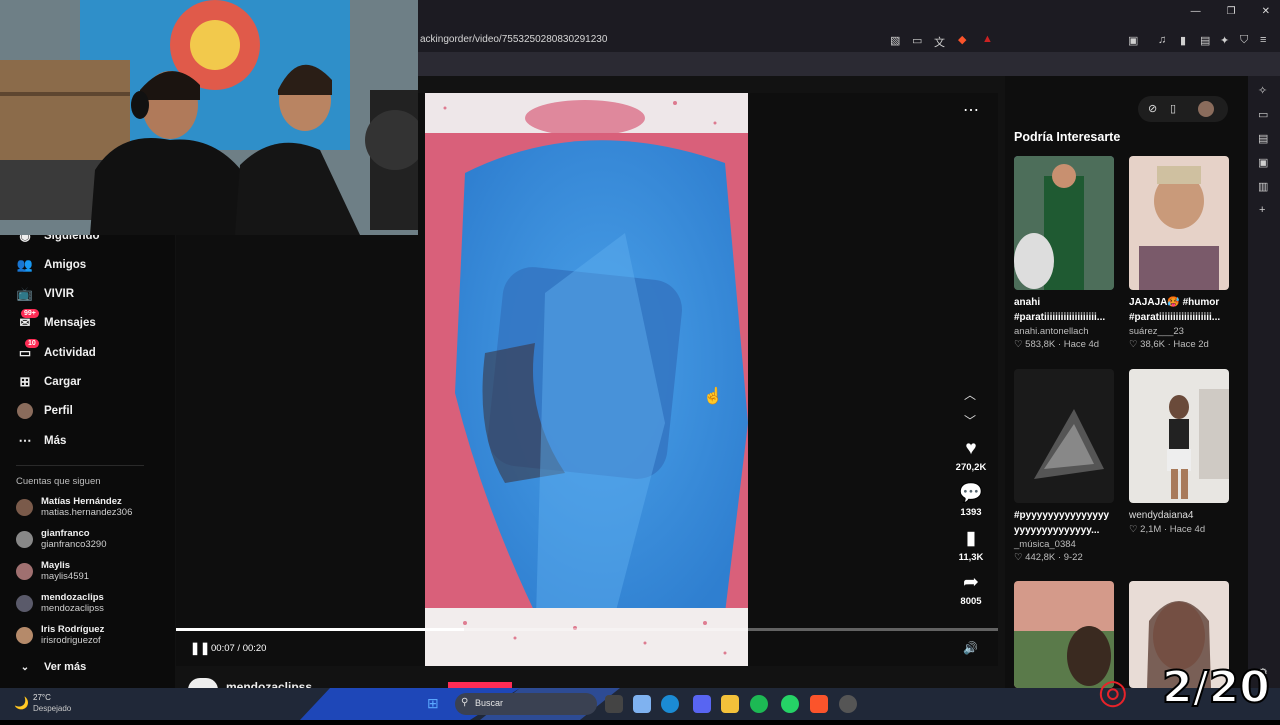 Image resolution: width=1280 pixels, height=725 pixels. What do you see at coordinates (730, 704) in the screenshot?
I see `file-explorer-icon` at bounding box center [730, 704].